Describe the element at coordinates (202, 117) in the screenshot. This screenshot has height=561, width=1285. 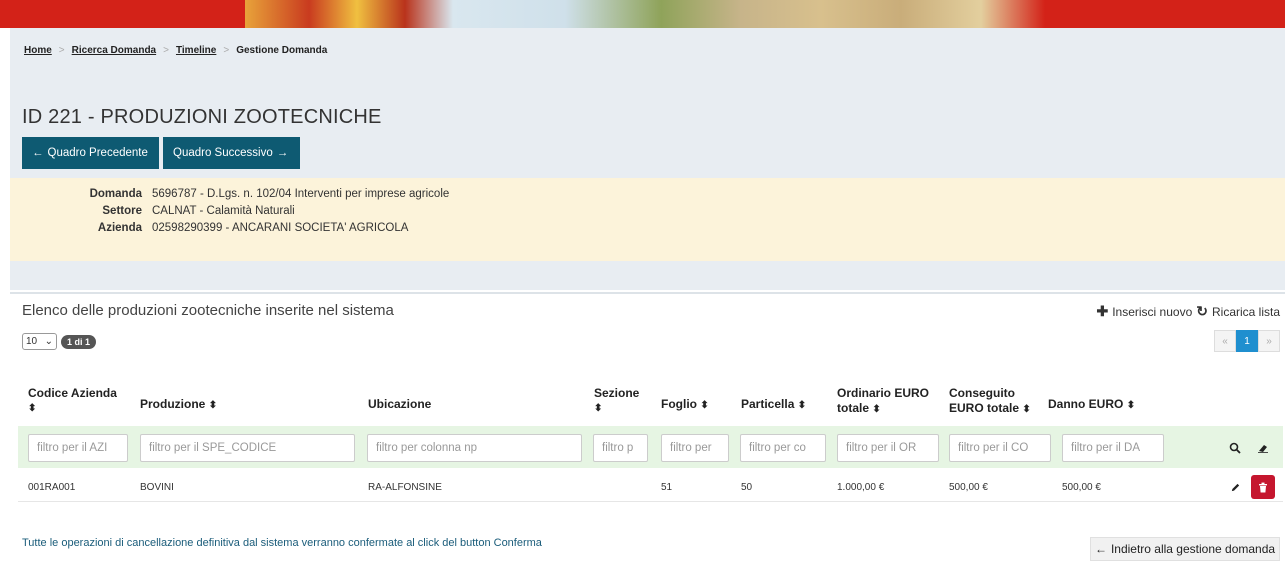
I see `page-title: ID 221 - PRODUZIONI ZOOTECNICHE` at that location.